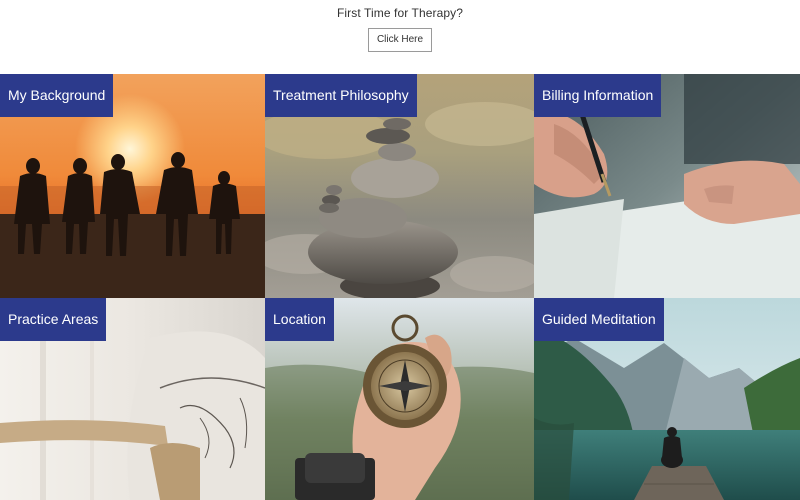 Image resolution: width=800 pixels, height=500 pixels. What do you see at coordinates (598, 95) in the screenshot?
I see `tile-label: Billing Information` at bounding box center [598, 95].